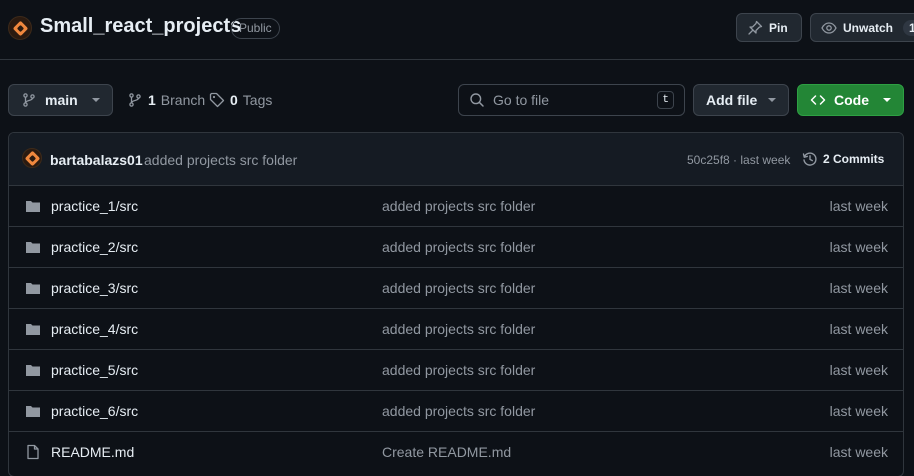 Image resolution: width=914 pixels, height=476 pixels. I want to click on branch-name: main, so click(61, 100).